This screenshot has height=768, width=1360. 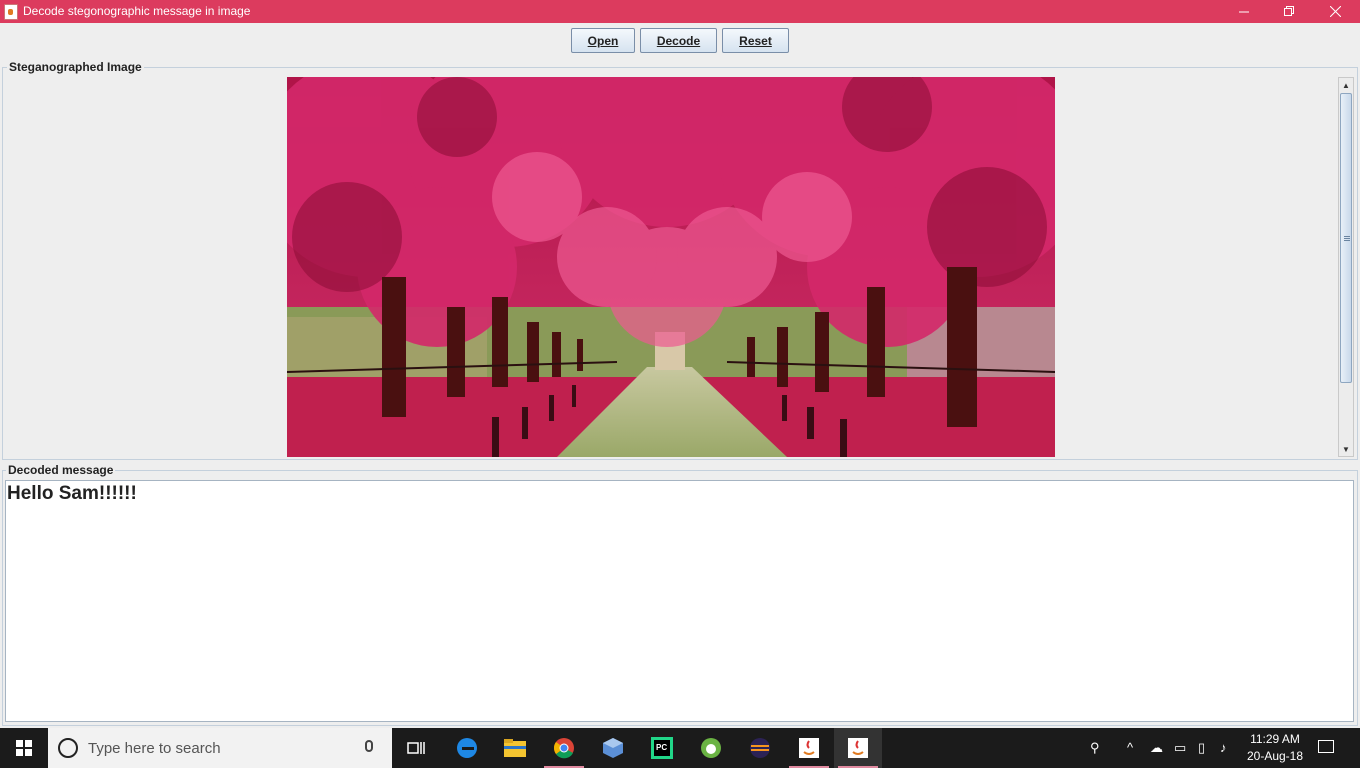 I want to click on clock-time: 11:29 AM, so click(x=1275, y=739).